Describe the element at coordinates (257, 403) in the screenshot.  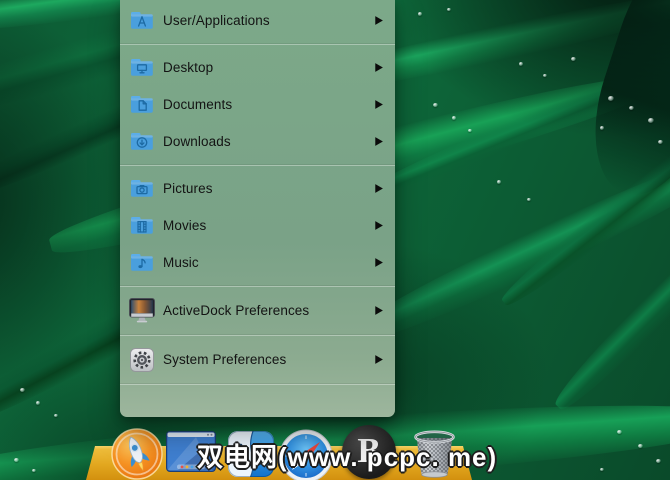
I see `menu-bottom-padding` at that location.